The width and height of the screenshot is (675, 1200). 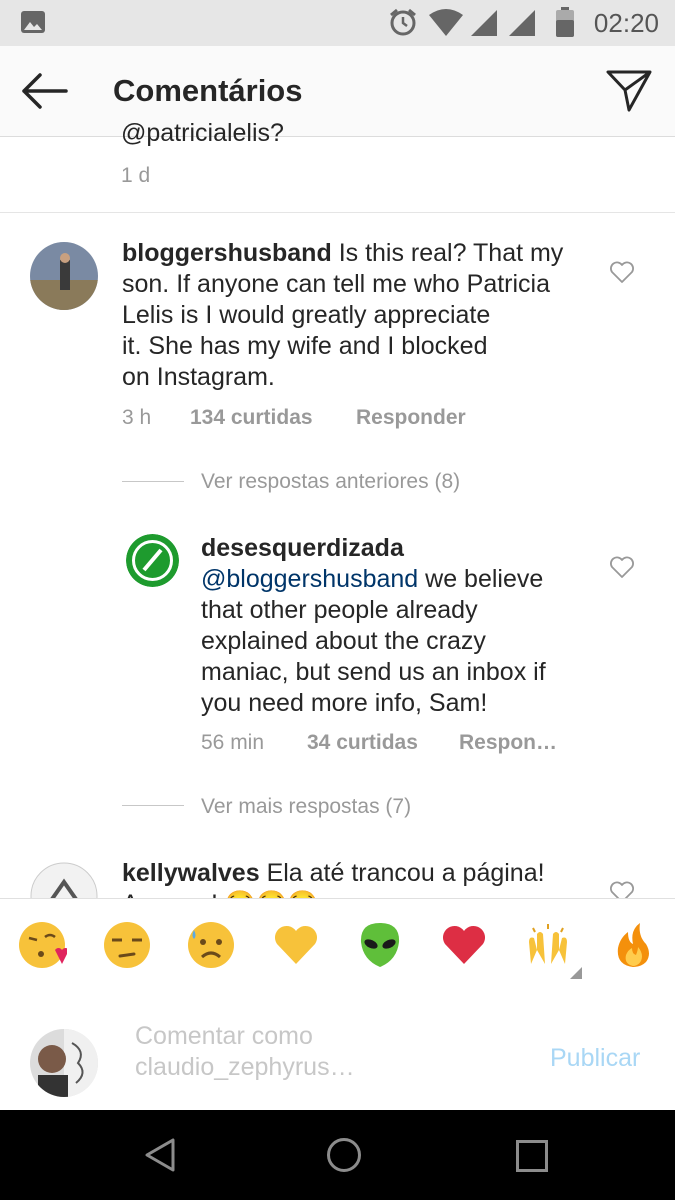 What do you see at coordinates (405, 873) in the screenshot?
I see `next-line: Ela até trancou a página!` at bounding box center [405, 873].